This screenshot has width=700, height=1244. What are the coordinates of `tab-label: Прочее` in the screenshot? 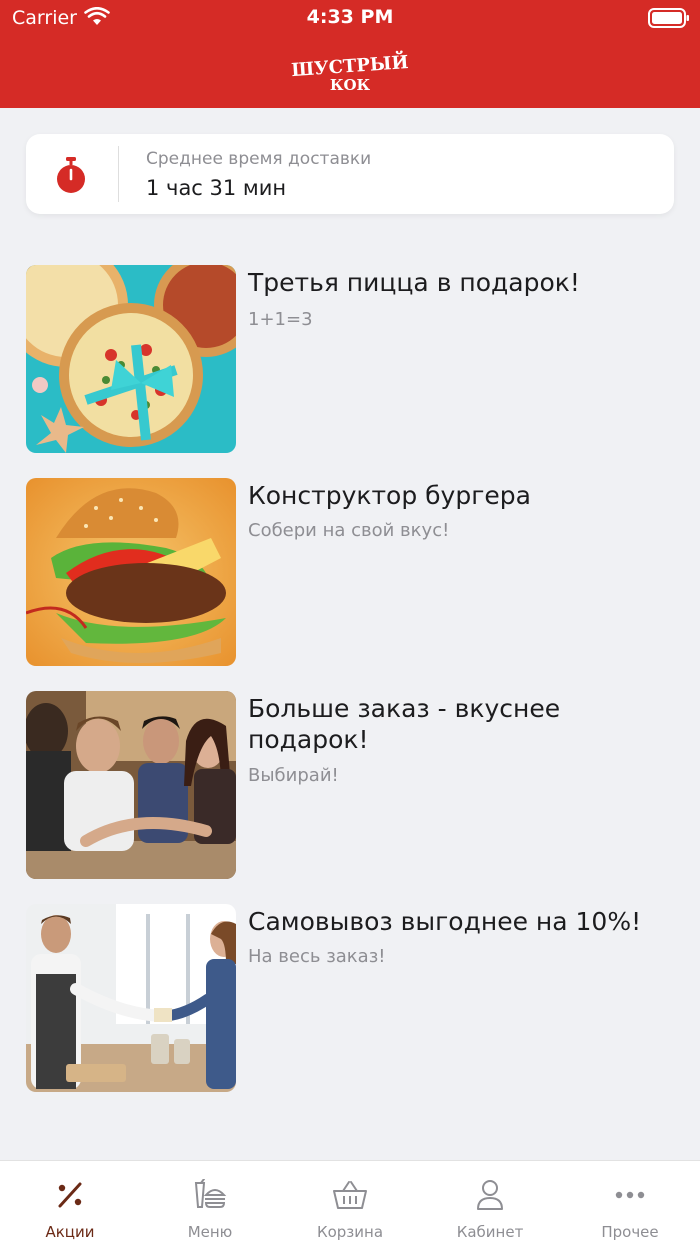 It's located at (630, 1232).